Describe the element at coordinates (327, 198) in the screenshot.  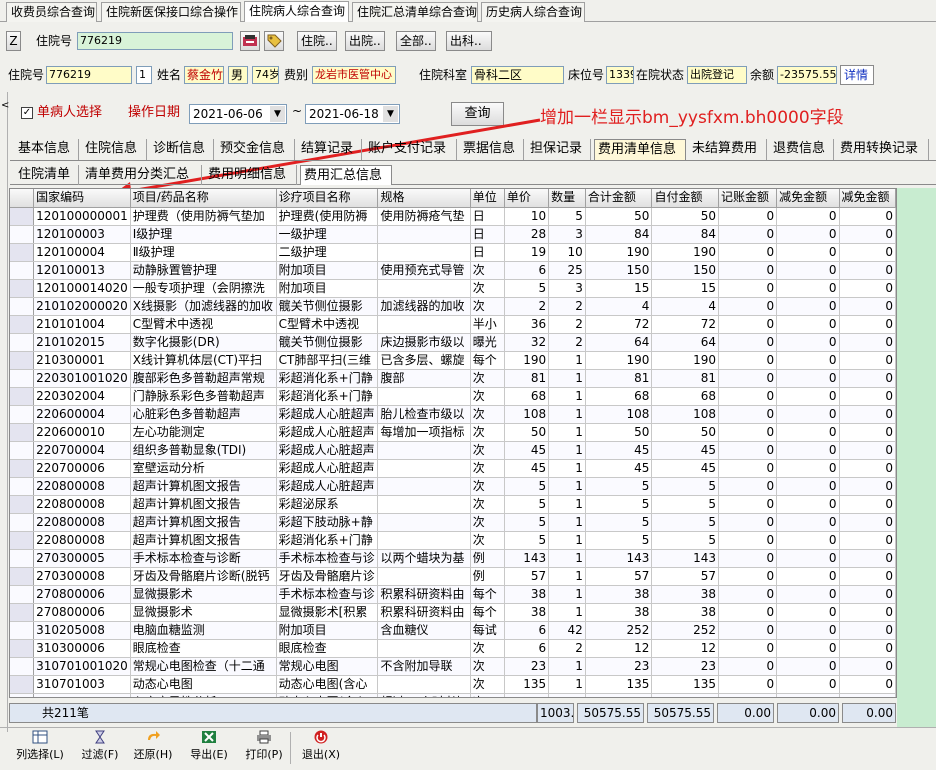
I see `col-header-treatment-item: 诊疗项目名称` at that location.